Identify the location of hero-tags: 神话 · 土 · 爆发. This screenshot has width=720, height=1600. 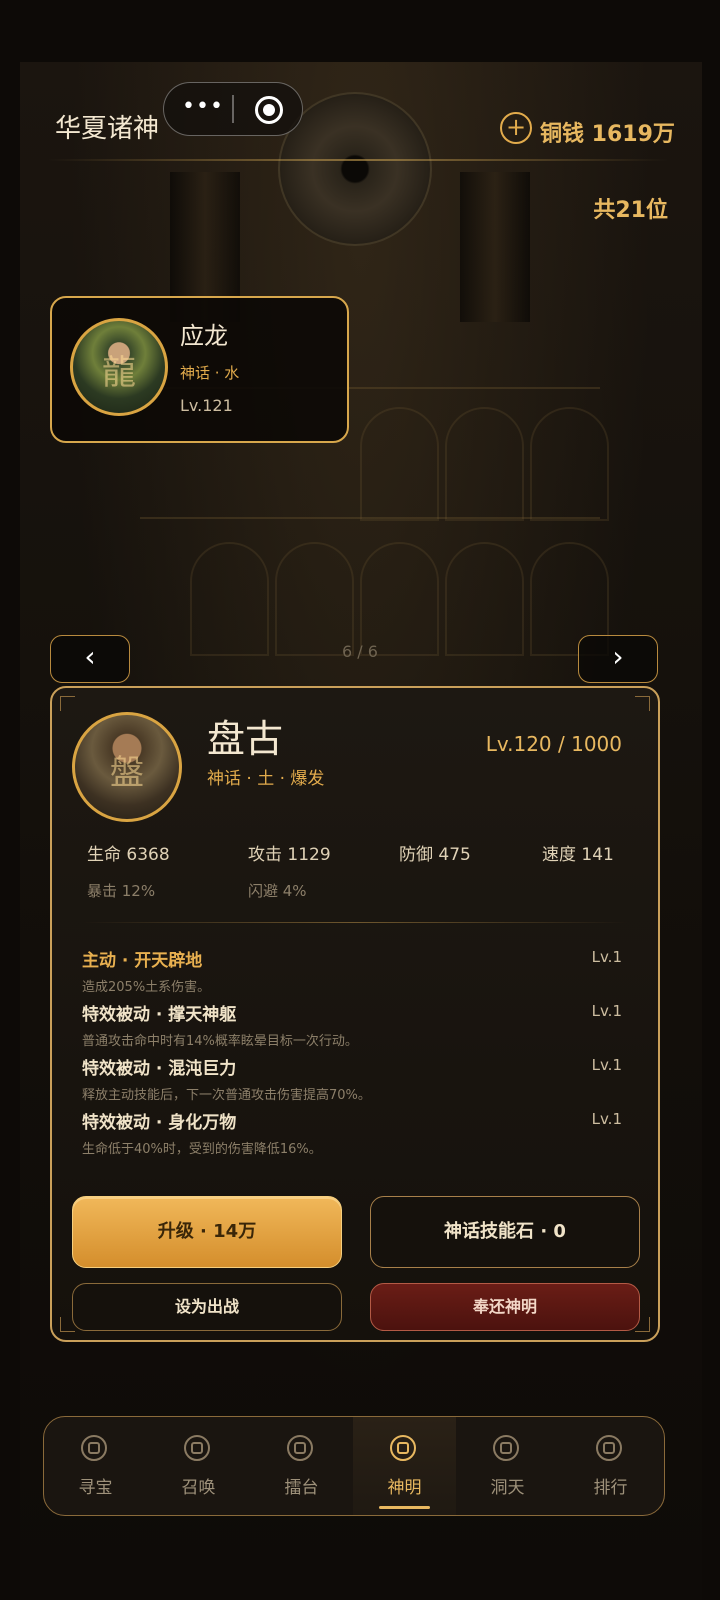
(266, 779).